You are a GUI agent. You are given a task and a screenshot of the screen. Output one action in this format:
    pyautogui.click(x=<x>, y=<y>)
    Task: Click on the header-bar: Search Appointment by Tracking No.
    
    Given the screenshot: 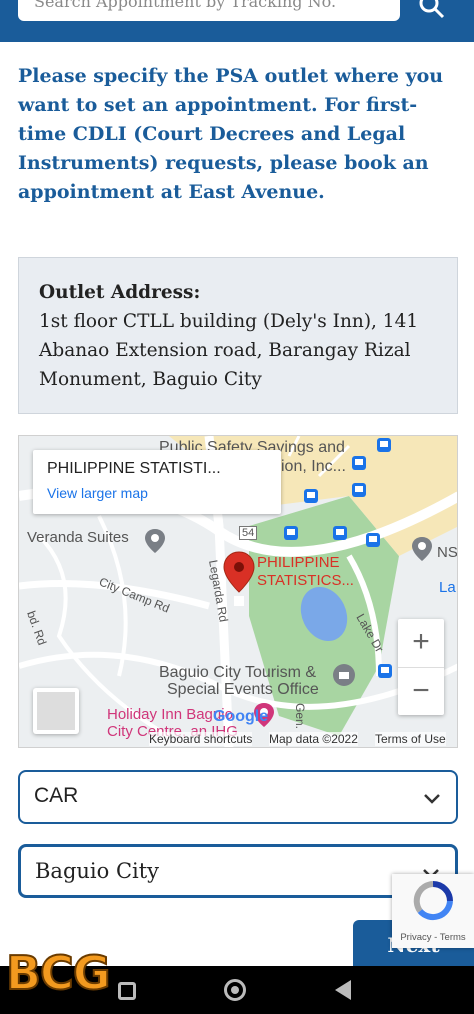 What is the action you would take?
    pyautogui.click(x=237, y=21)
    